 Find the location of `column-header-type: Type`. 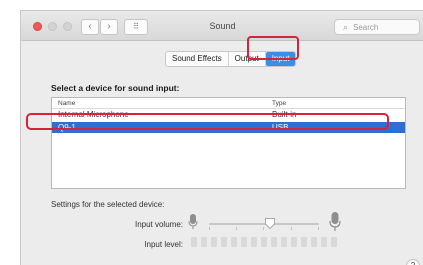

column-header-type: Type is located at coordinates (279, 103).